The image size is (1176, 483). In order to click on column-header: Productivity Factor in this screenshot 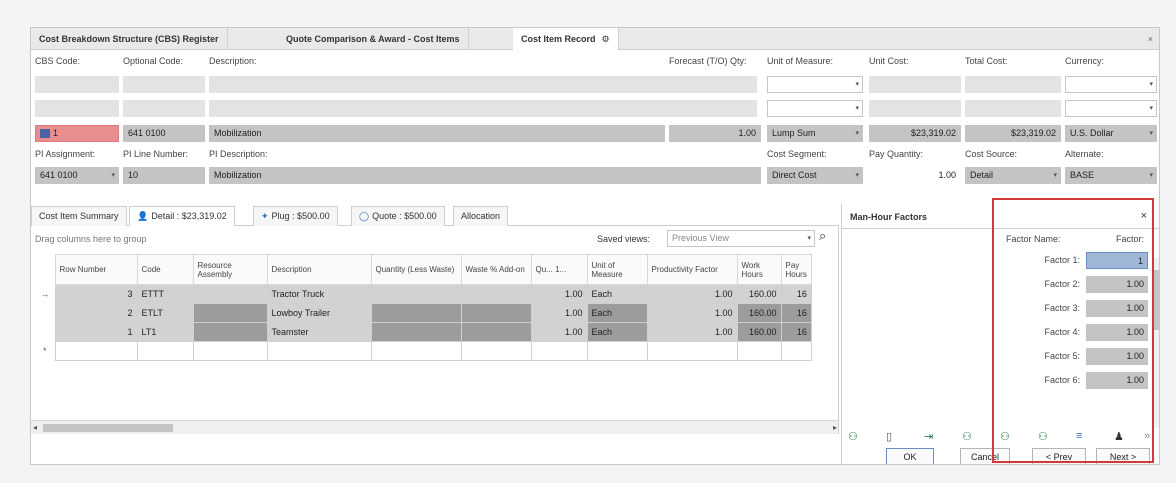, I will do `click(692, 269)`.